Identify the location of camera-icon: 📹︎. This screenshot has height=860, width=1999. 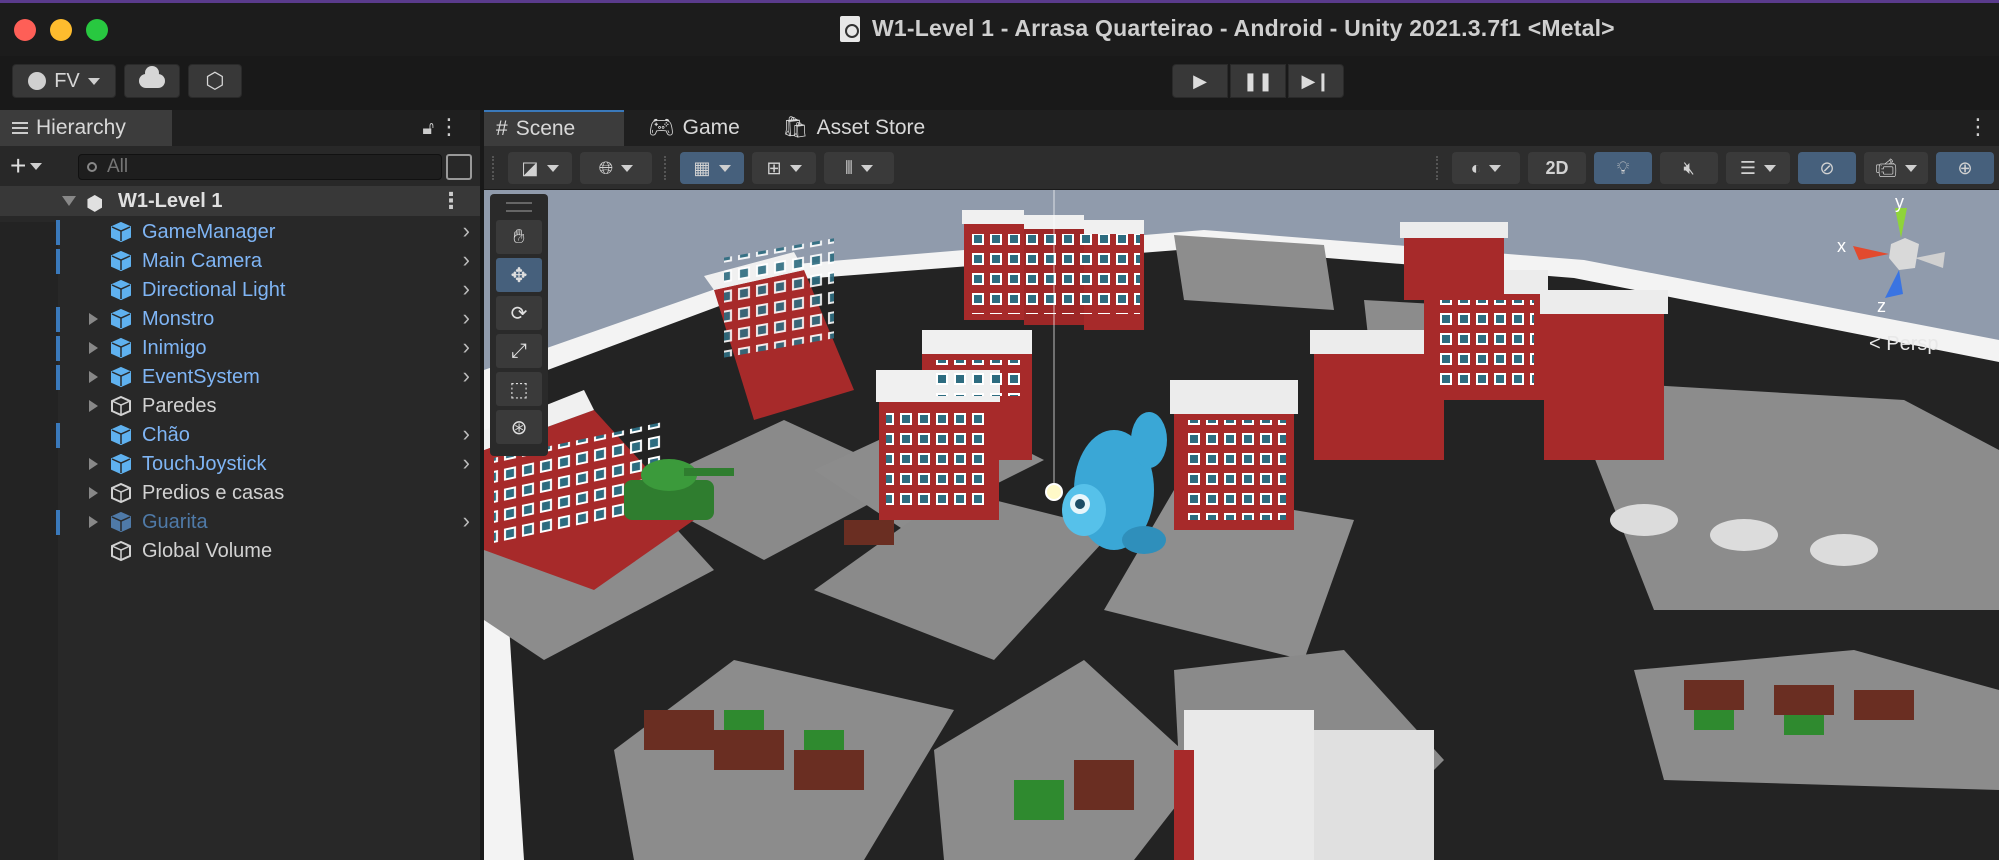
(1886, 167).